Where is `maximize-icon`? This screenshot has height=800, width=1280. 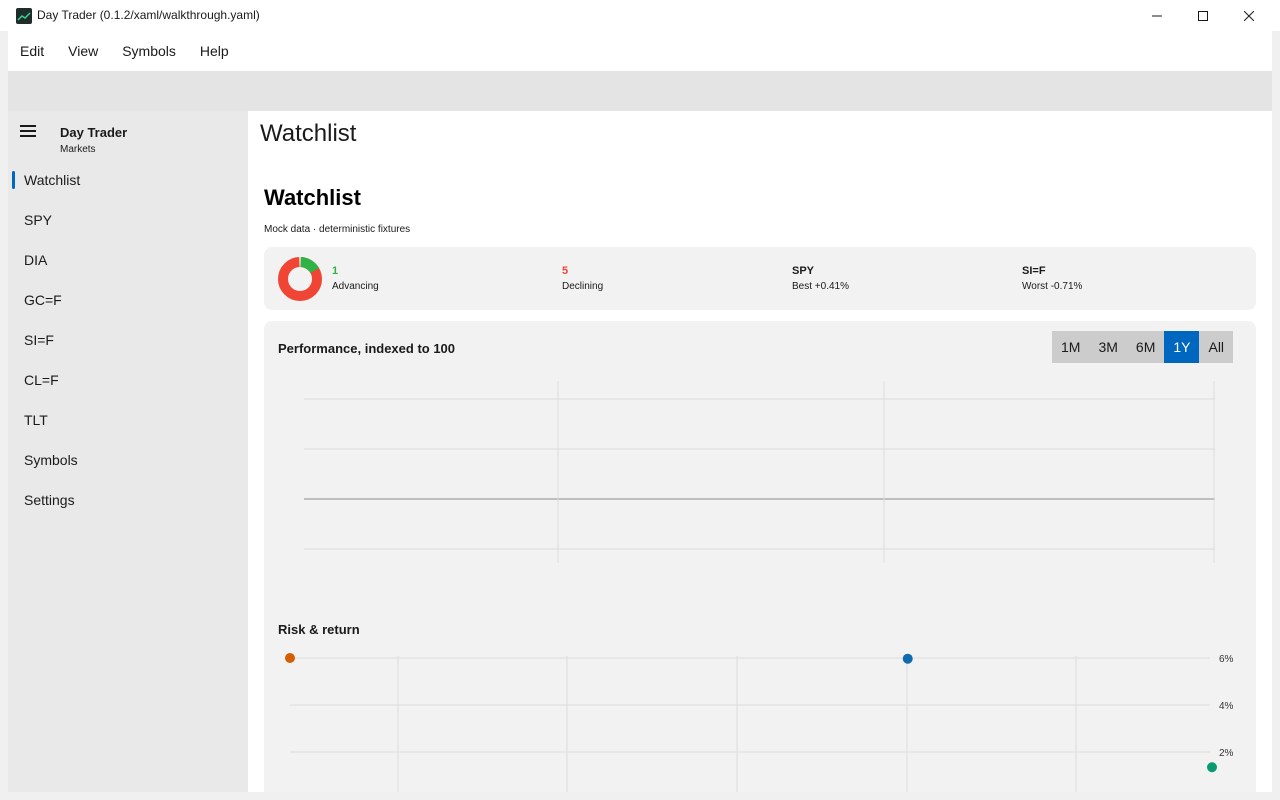 maximize-icon is located at coordinates (1203, 15).